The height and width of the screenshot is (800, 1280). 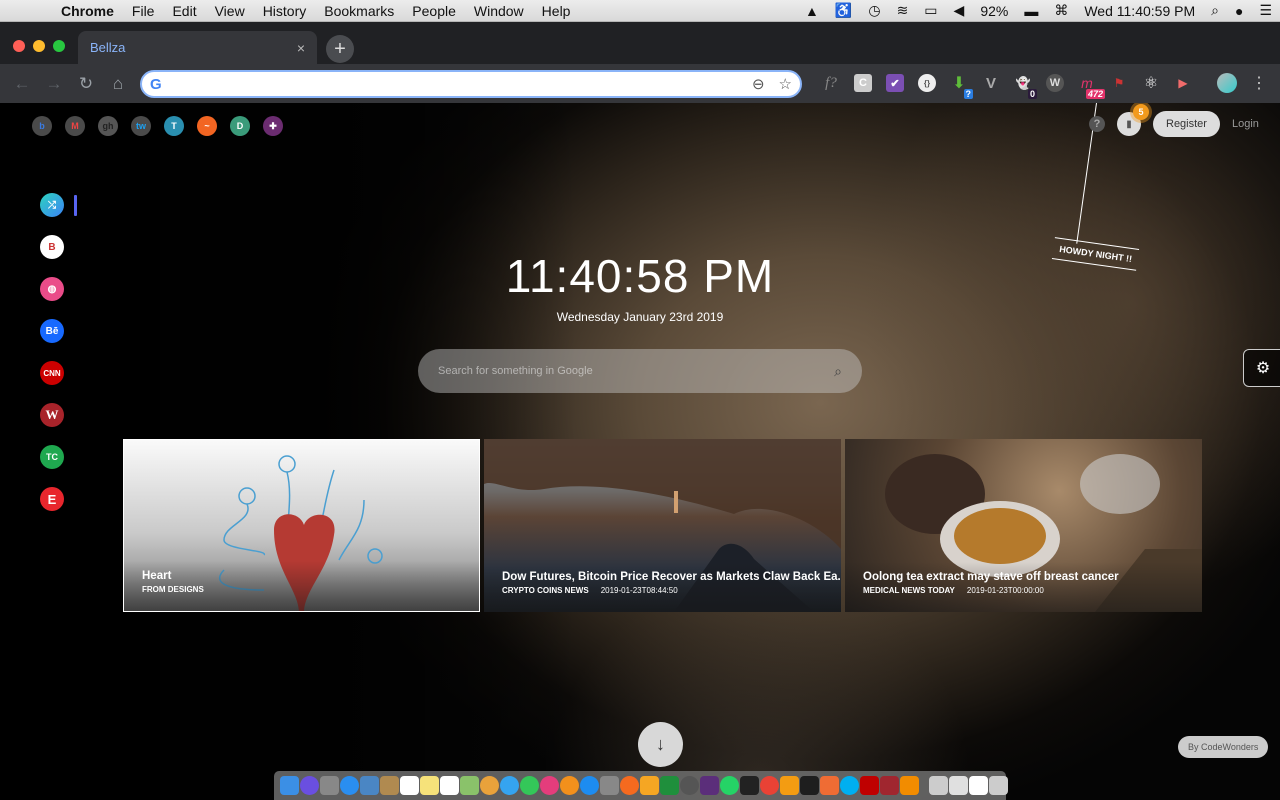 I want to click on quick-link-bing-icon: b, so click(x=42, y=126).